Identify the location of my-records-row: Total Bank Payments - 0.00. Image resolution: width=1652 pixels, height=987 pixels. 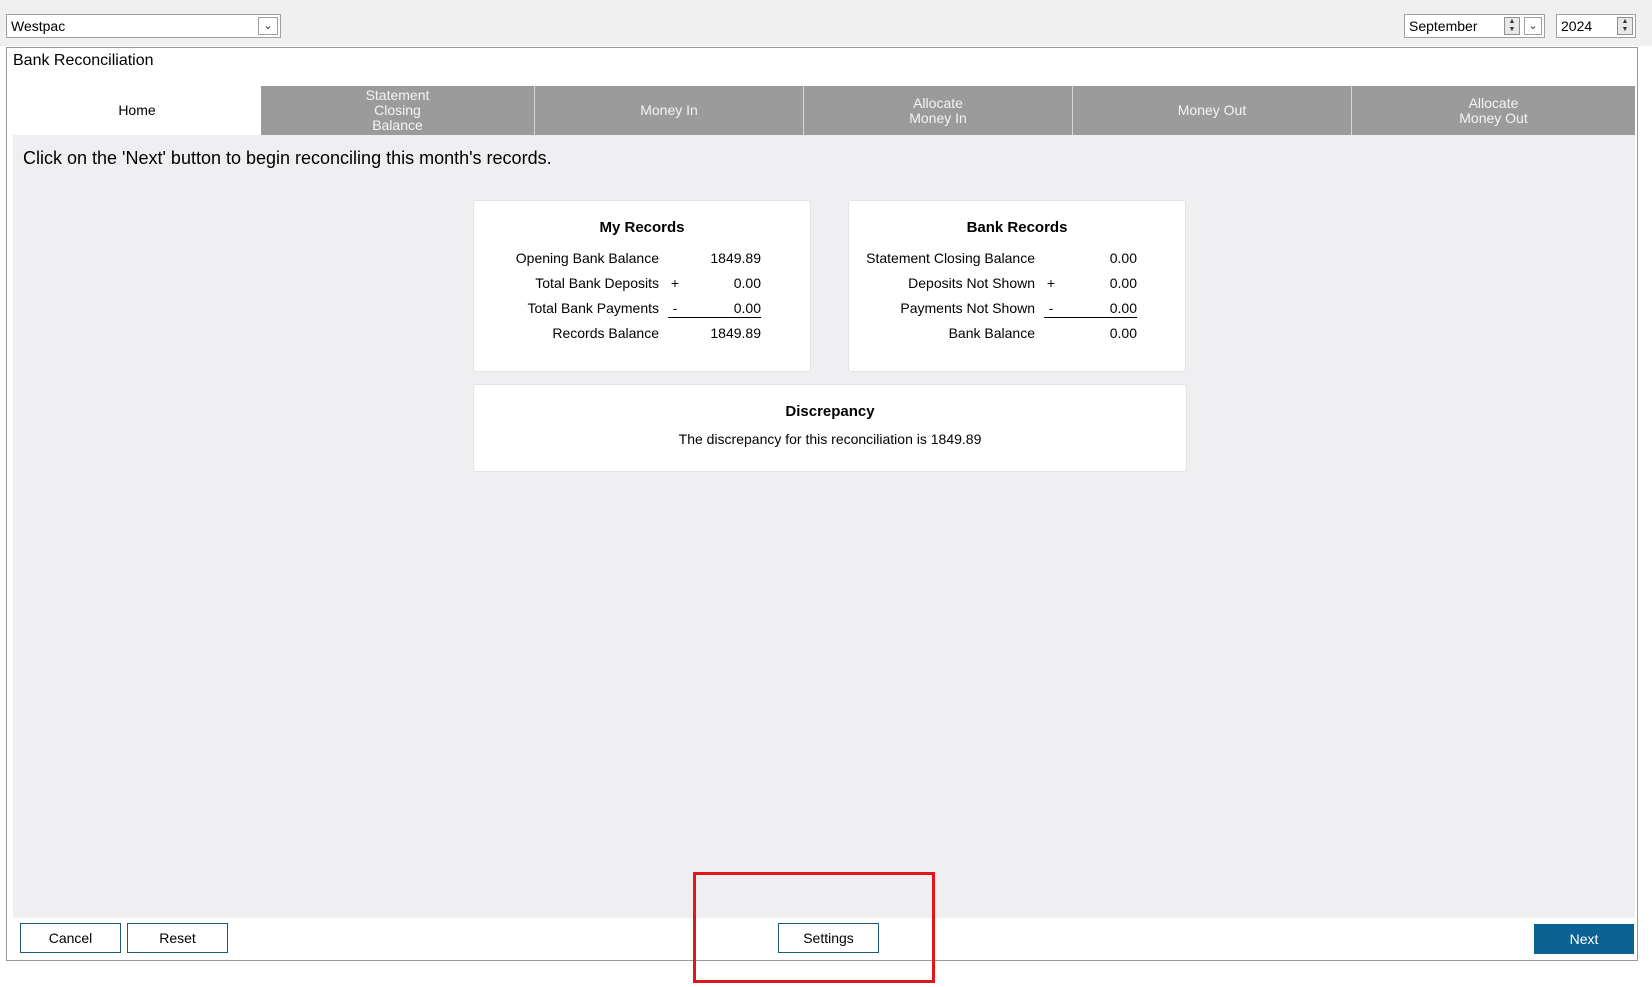
(643, 308).